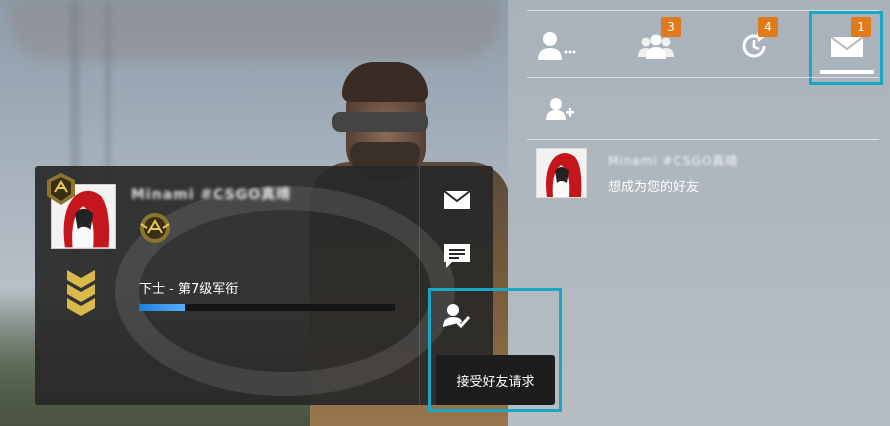  What do you see at coordinates (162, 307) in the screenshot?
I see `xp-progress-fill` at bounding box center [162, 307].